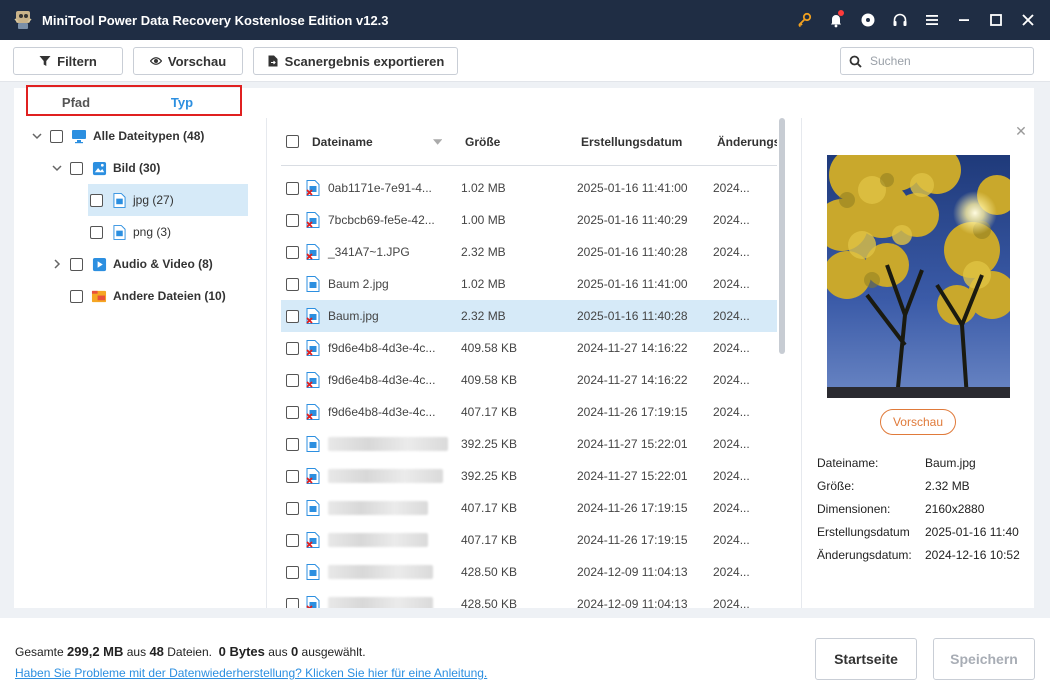 This screenshot has width=1050, height=700. I want to click on column-header-modified: Änderungs, so click(747, 141).